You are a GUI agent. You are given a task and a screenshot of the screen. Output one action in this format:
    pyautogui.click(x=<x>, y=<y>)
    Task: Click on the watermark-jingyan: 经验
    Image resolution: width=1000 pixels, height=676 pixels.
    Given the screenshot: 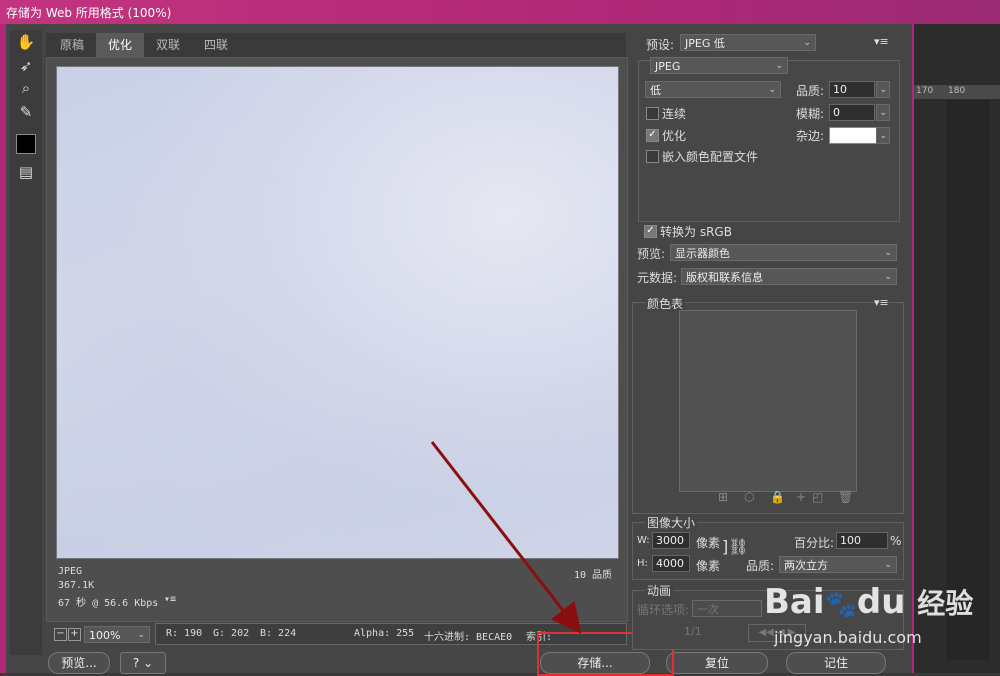 What is the action you would take?
    pyautogui.click(x=945, y=603)
    